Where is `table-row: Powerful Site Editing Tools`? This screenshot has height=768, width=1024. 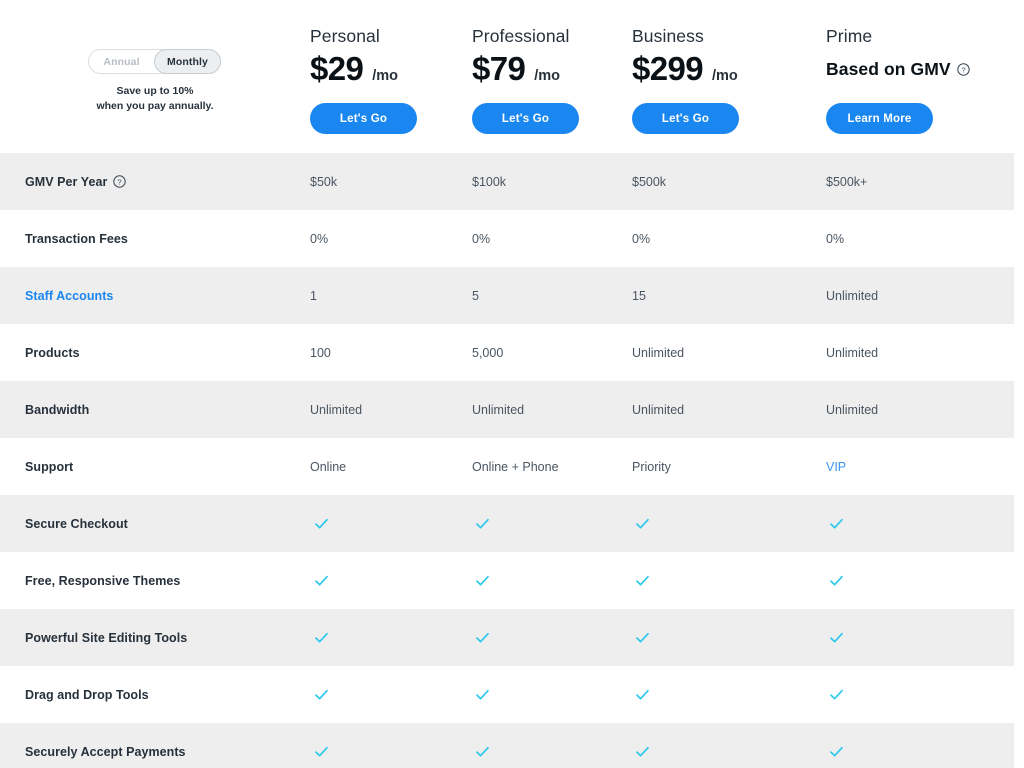 table-row: Powerful Site Editing Tools is located at coordinates (507, 637).